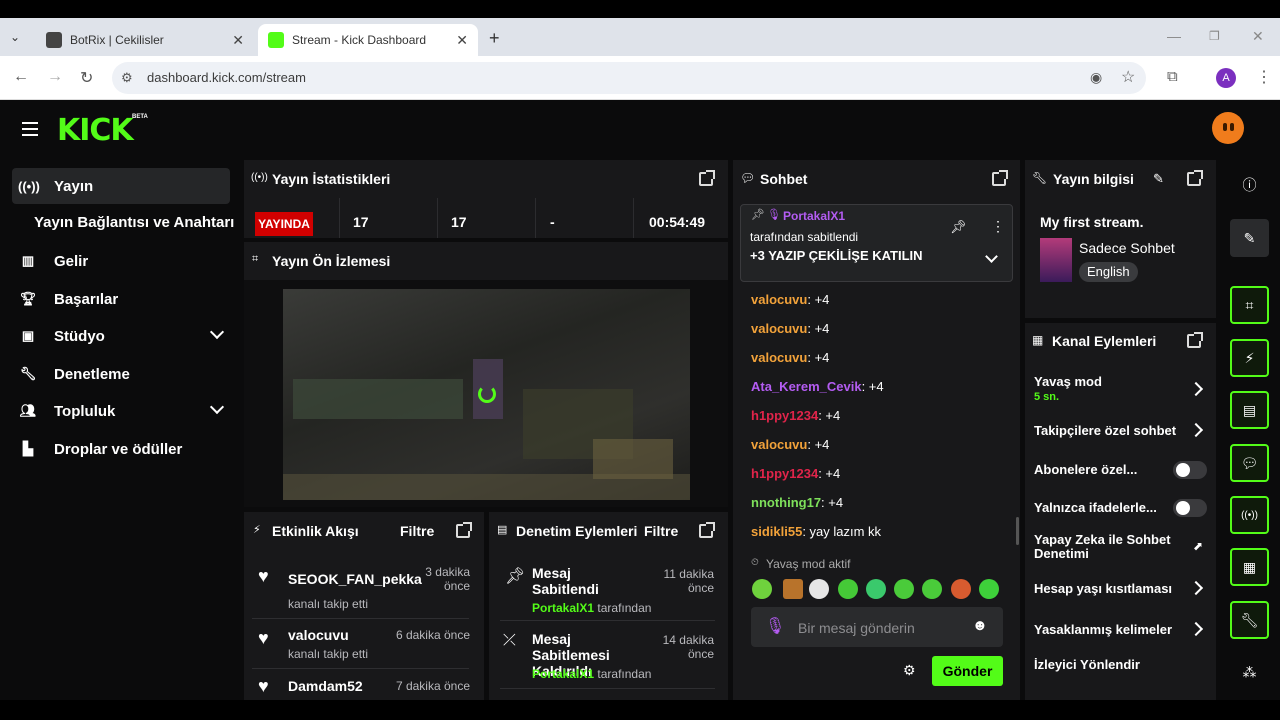 The image size is (1280, 720). Describe the element at coordinates (998, 226) in the screenshot. I see `more-options-icon: ⋮` at that location.